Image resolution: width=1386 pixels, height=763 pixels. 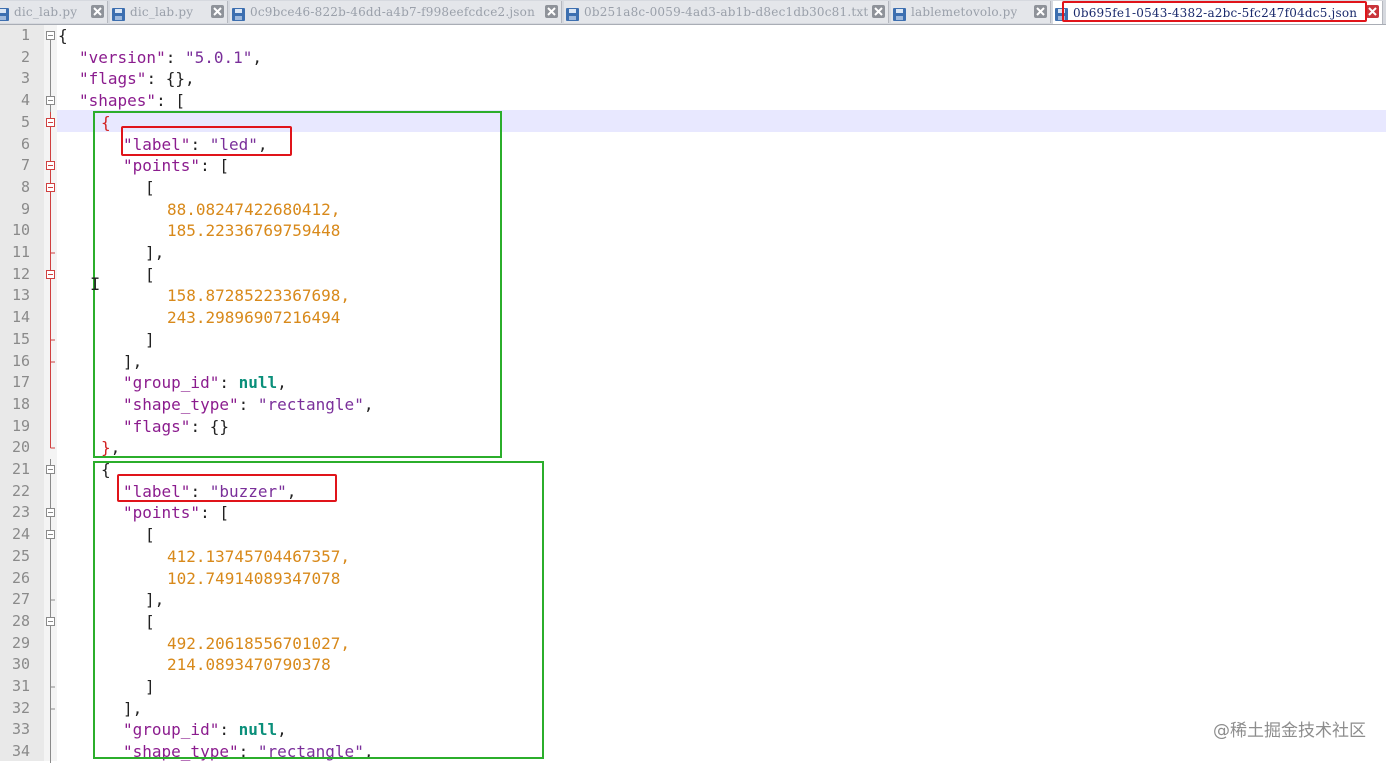 What do you see at coordinates (1214, 11) in the screenshot?
I see `active-tab-highlight-box` at bounding box center [1214, 11].